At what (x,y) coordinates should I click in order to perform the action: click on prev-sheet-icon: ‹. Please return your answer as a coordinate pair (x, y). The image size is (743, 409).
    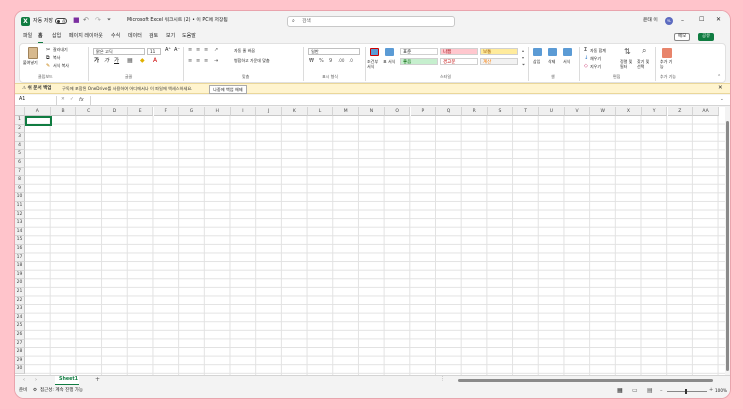
    Looking at the image, I should click on (24, 380).